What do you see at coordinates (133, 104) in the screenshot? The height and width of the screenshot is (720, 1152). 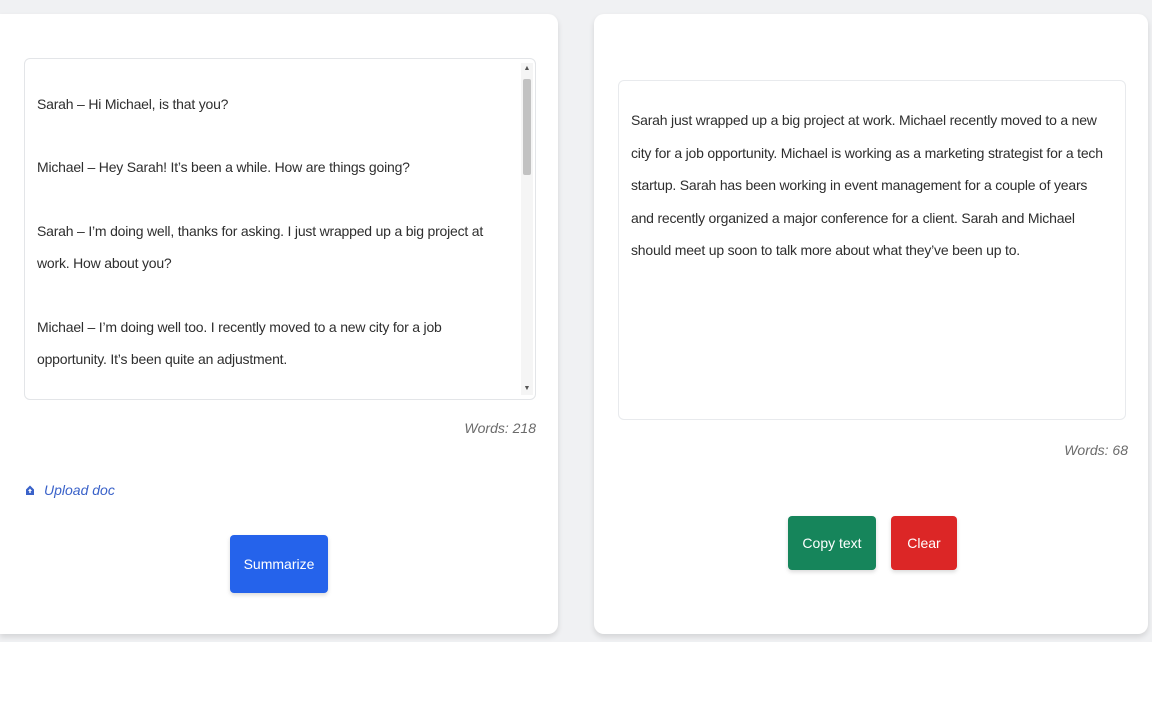 I see `message-1: Sarah – Hi Michael, is that you?` at bounding box center [133, 104].